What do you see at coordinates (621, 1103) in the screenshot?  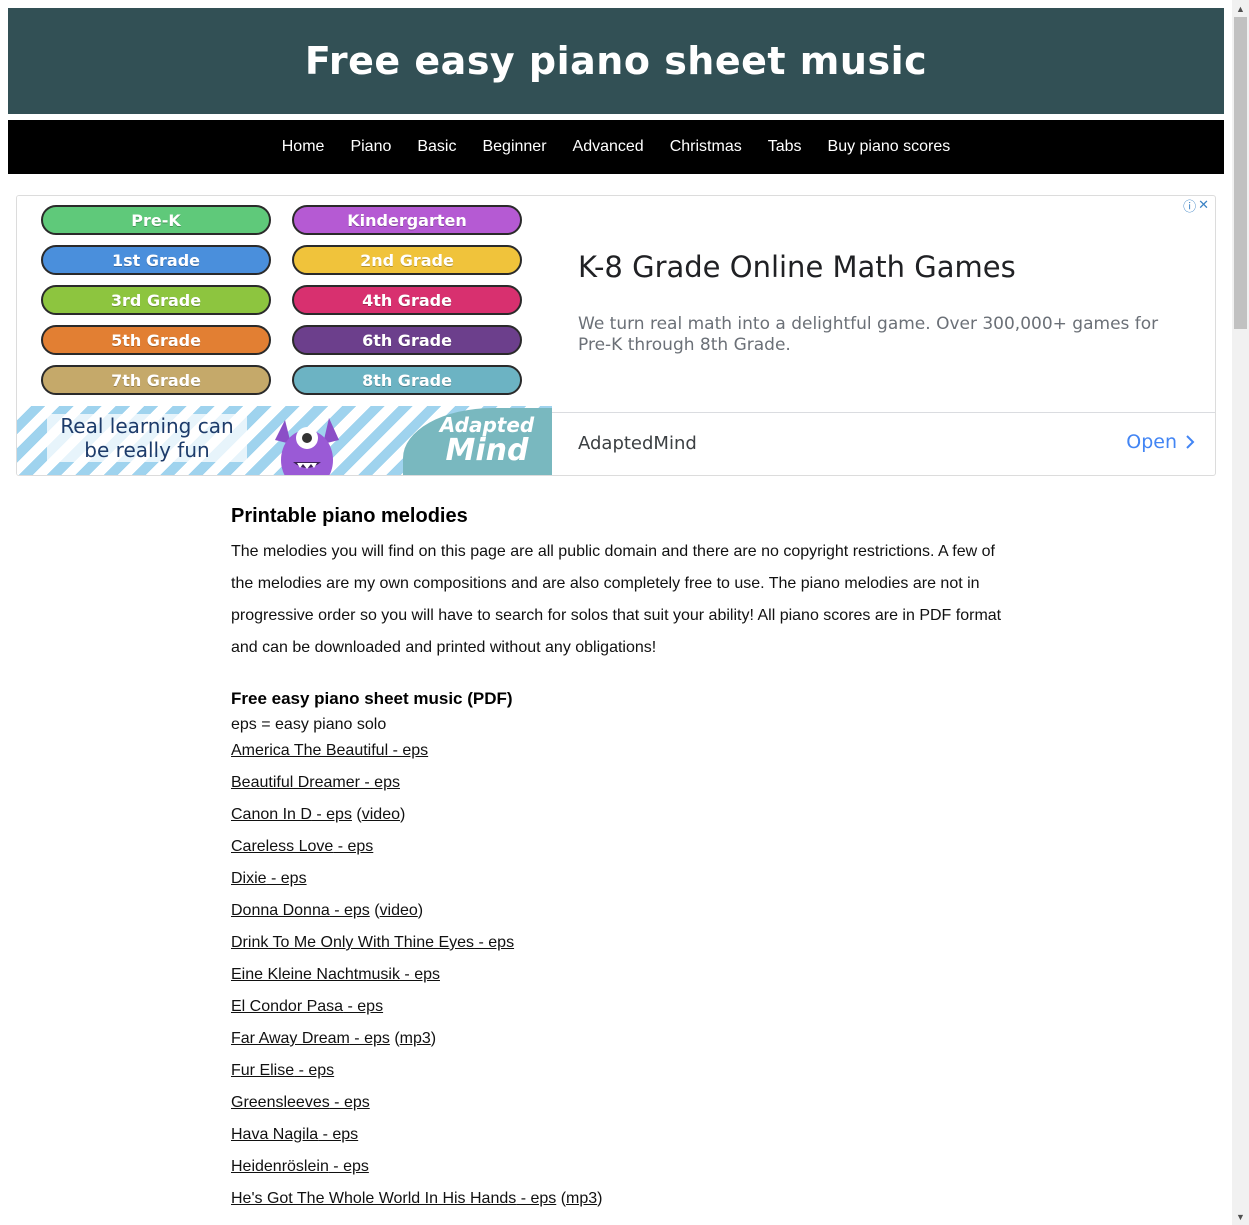 I see `list-item: Greensleeves - eps` at bounding box center [621, 1103].